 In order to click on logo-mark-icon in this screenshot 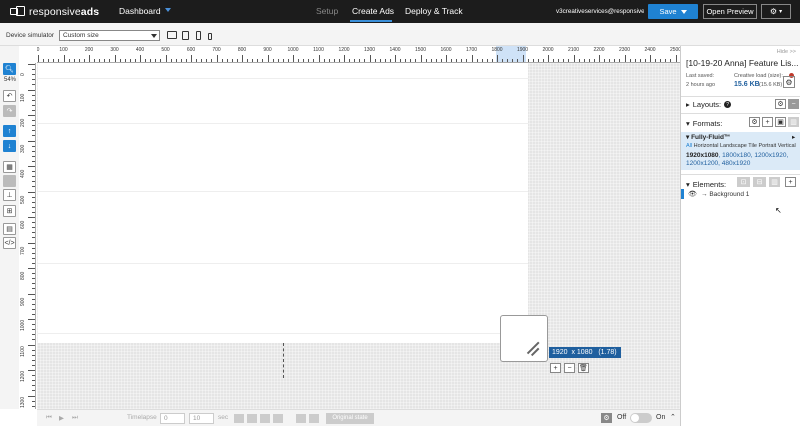, I will do `click(18, 11)`.